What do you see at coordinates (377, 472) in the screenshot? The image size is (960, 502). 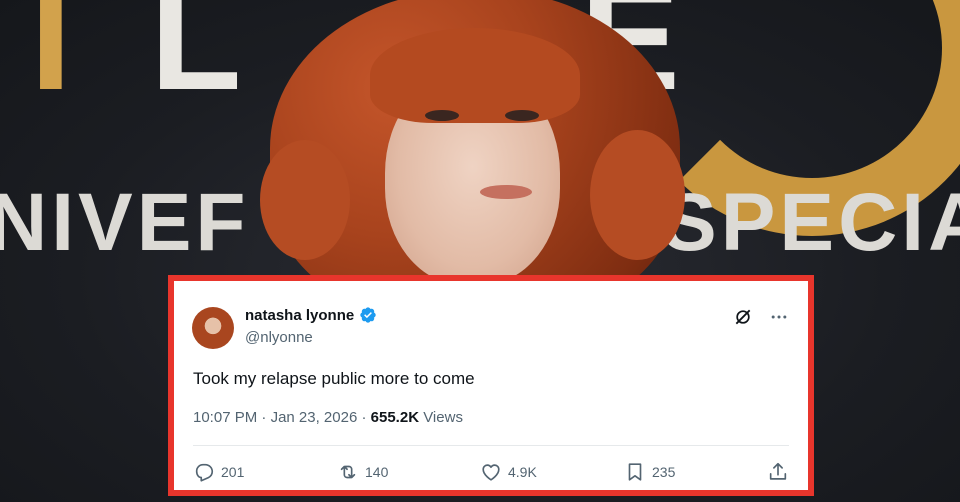 I see `retweet-count: 140` at bounding box center [377, 472].